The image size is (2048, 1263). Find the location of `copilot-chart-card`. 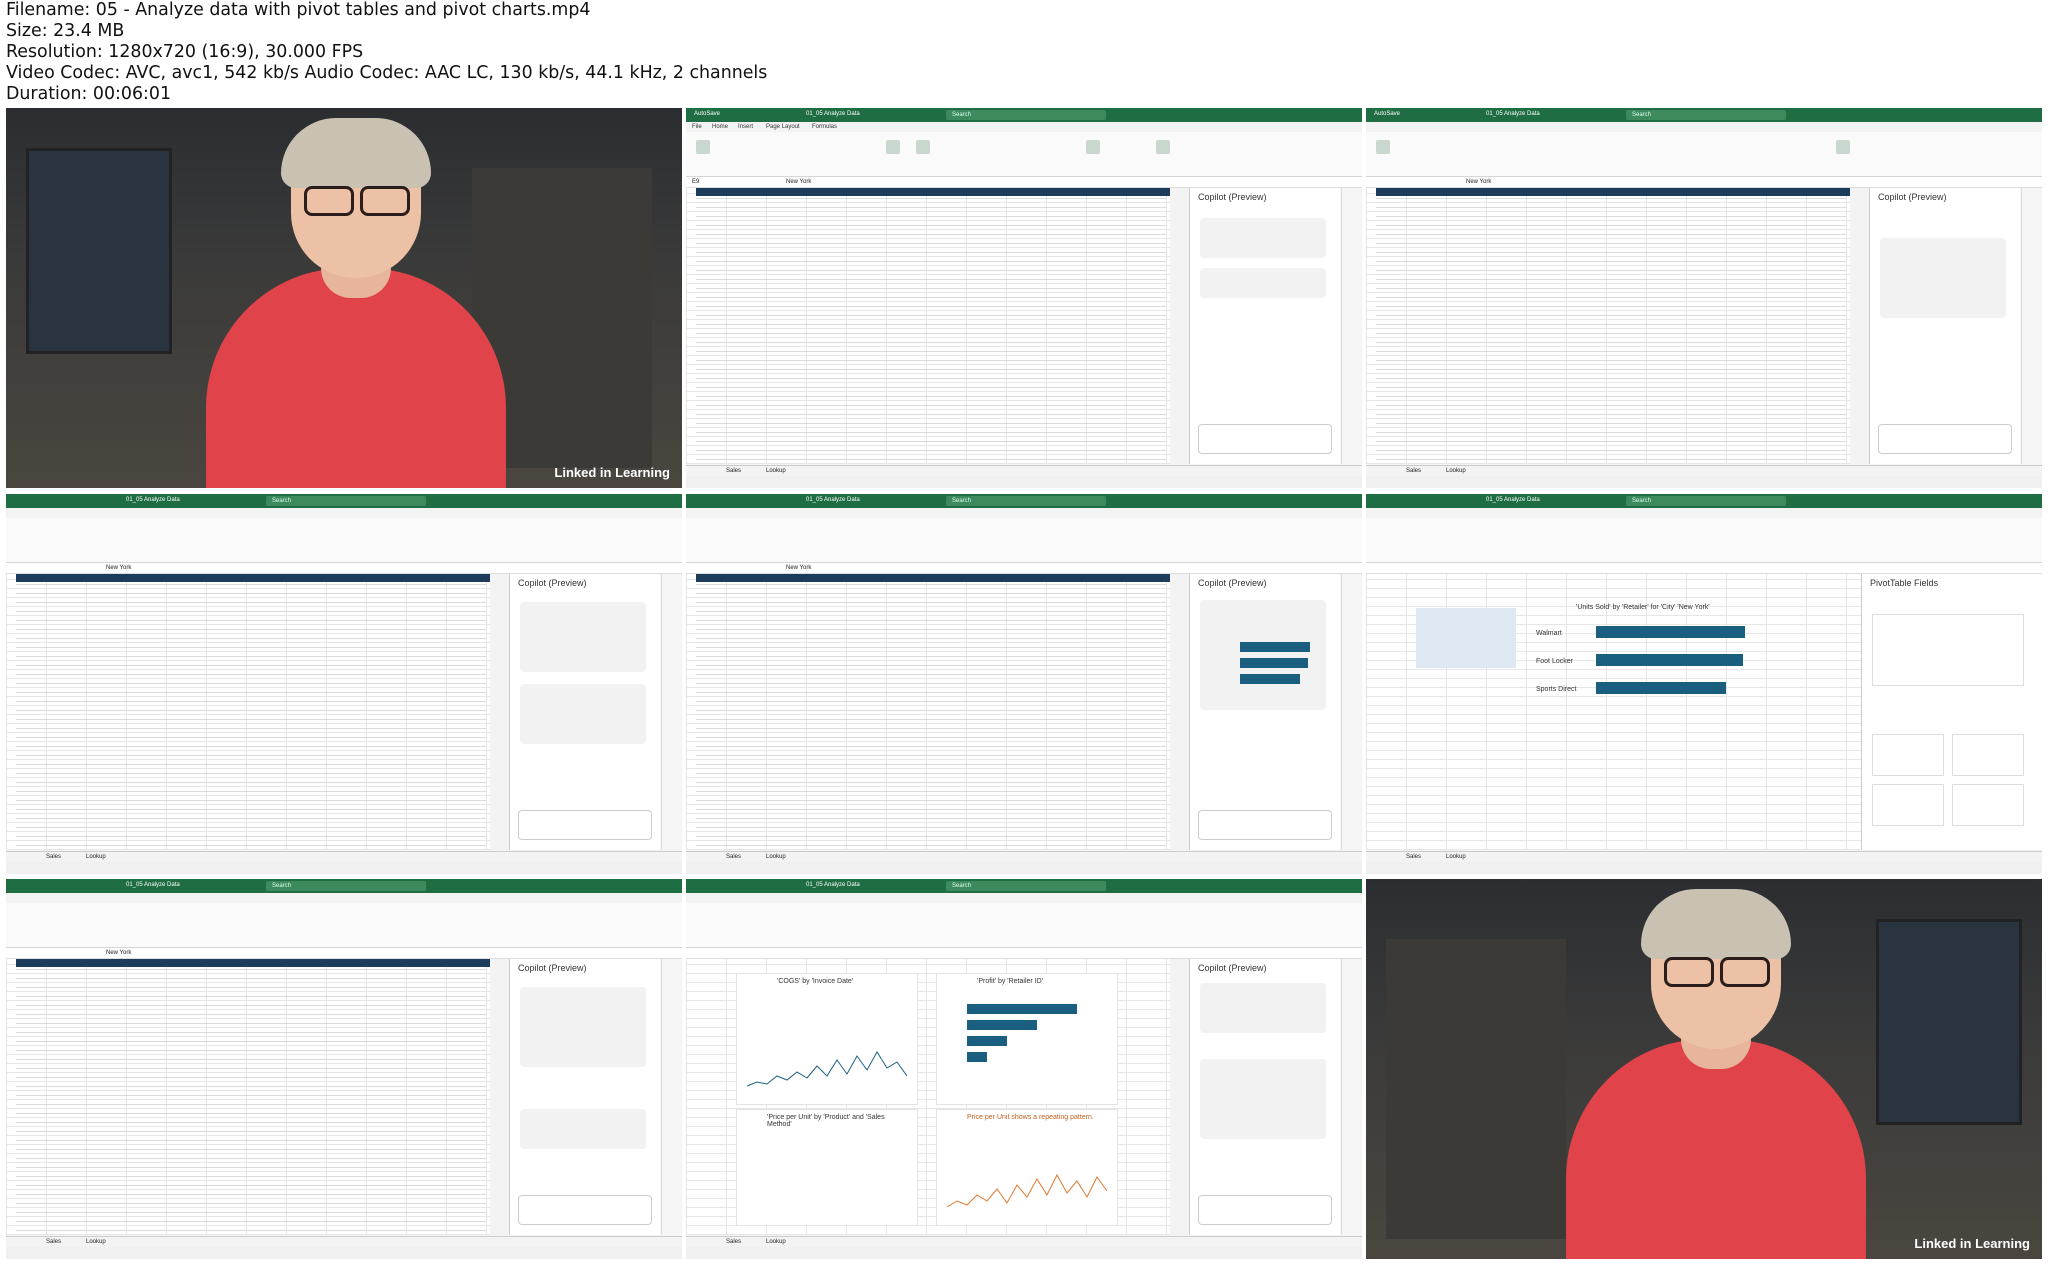

copilot-chart-card is located at coordinates (1263, 655).